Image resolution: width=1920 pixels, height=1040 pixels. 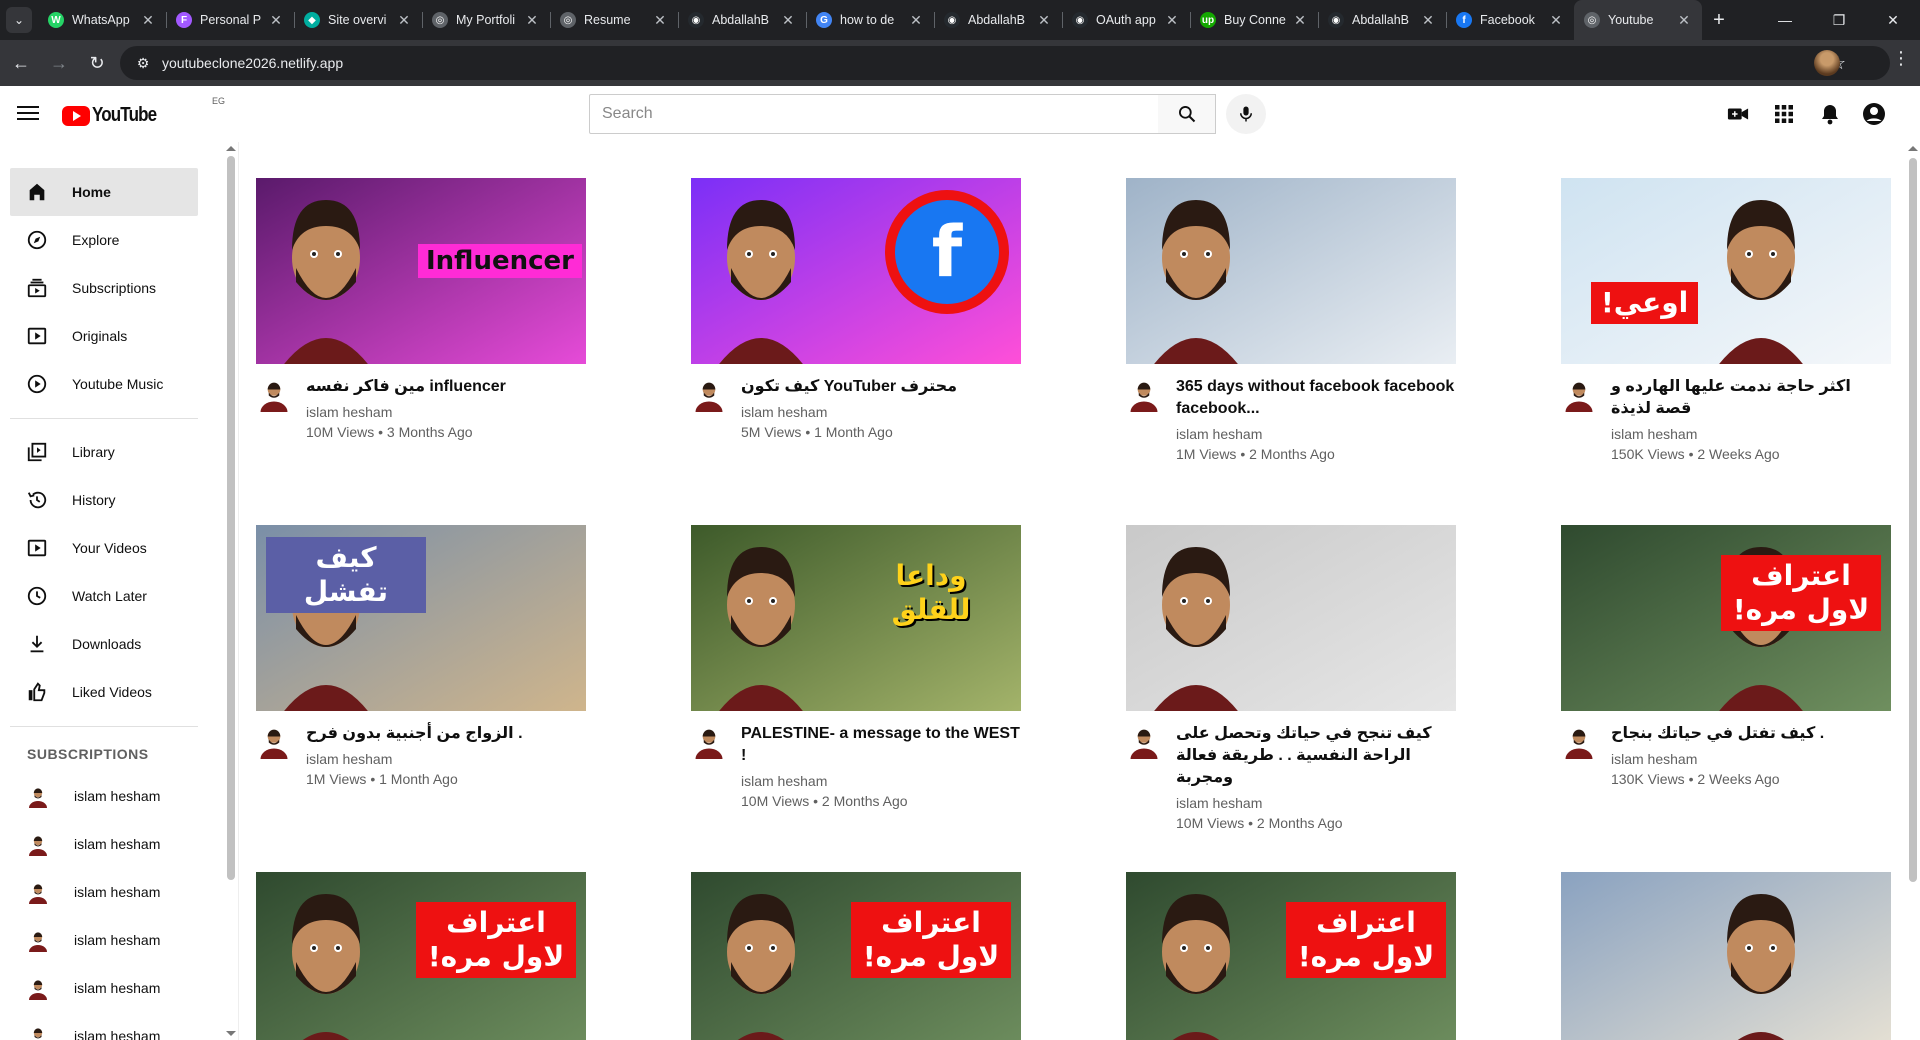 What do you see at coordinates (1005, 63) in the screenshot?
I see `address-bar: ⚙ youtubeclone2026.netlify.app ☆` at bounding box center [1005, 63].